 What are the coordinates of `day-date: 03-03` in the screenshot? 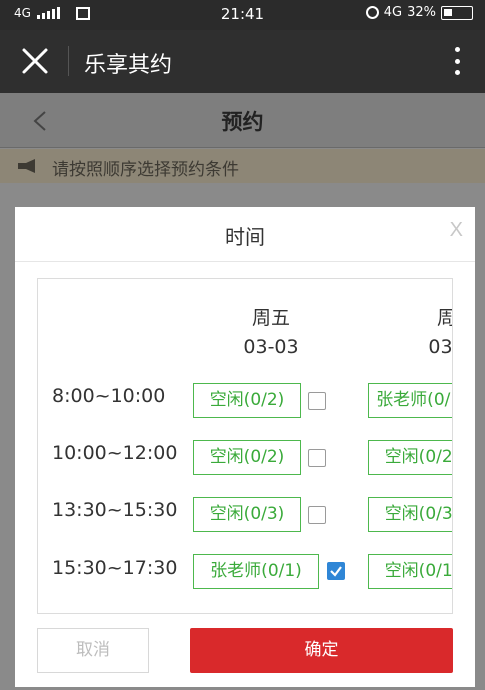 It's located at (271, 347).